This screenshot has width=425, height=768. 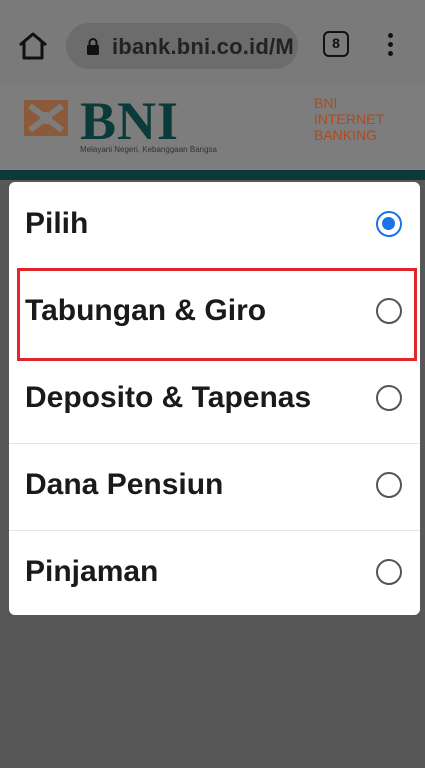 What do you see at coordinates (93, 46) in the screenshot?
I see `lock-icon` at bounding box center [93, 46].